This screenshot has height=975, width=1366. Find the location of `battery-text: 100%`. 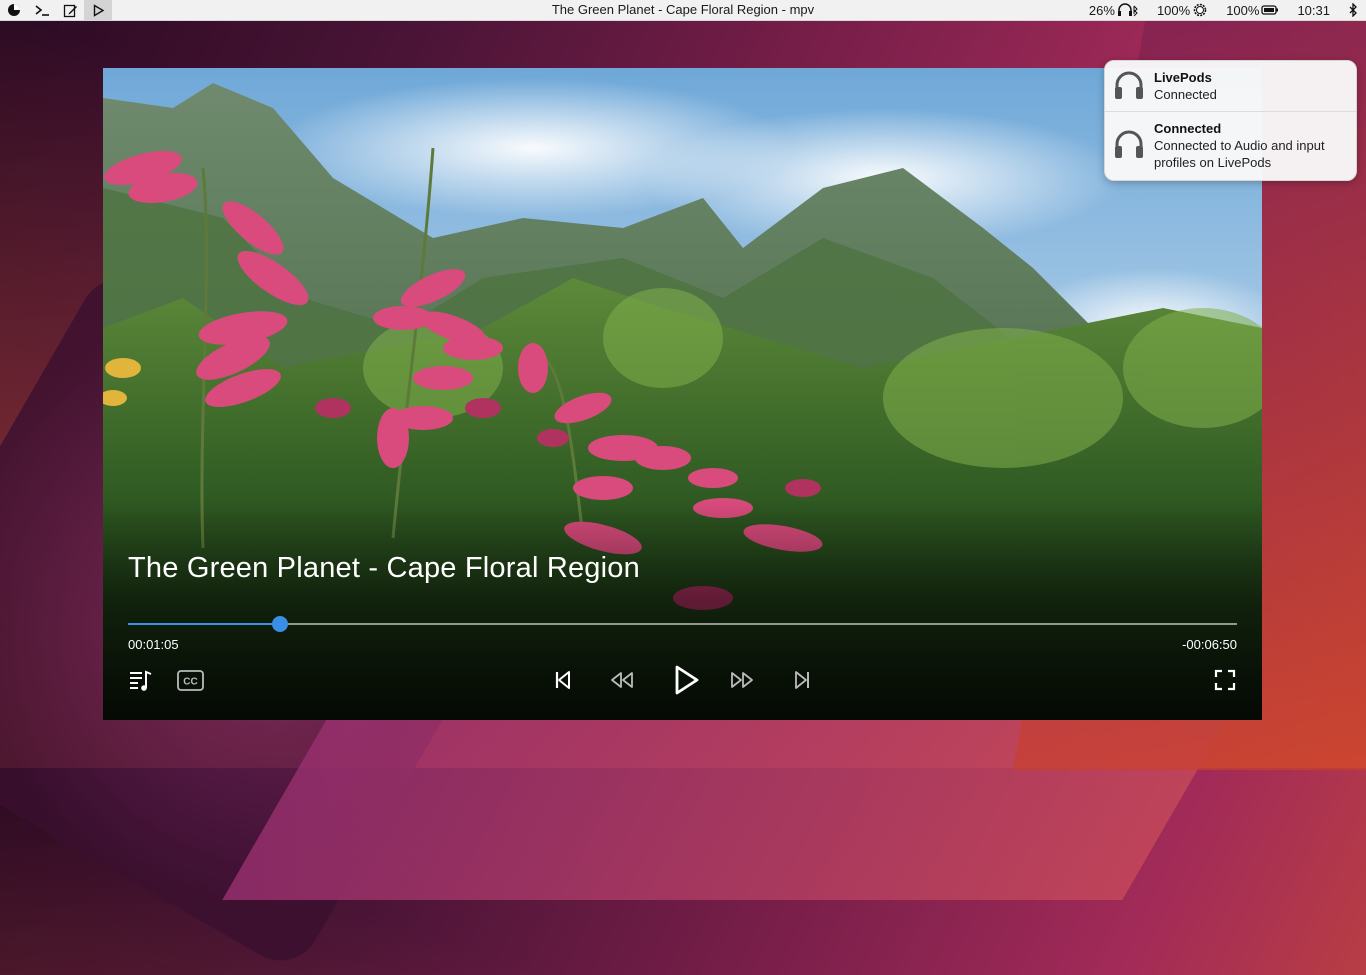

battery-text: 100% is located at coordinates (1243, 10).